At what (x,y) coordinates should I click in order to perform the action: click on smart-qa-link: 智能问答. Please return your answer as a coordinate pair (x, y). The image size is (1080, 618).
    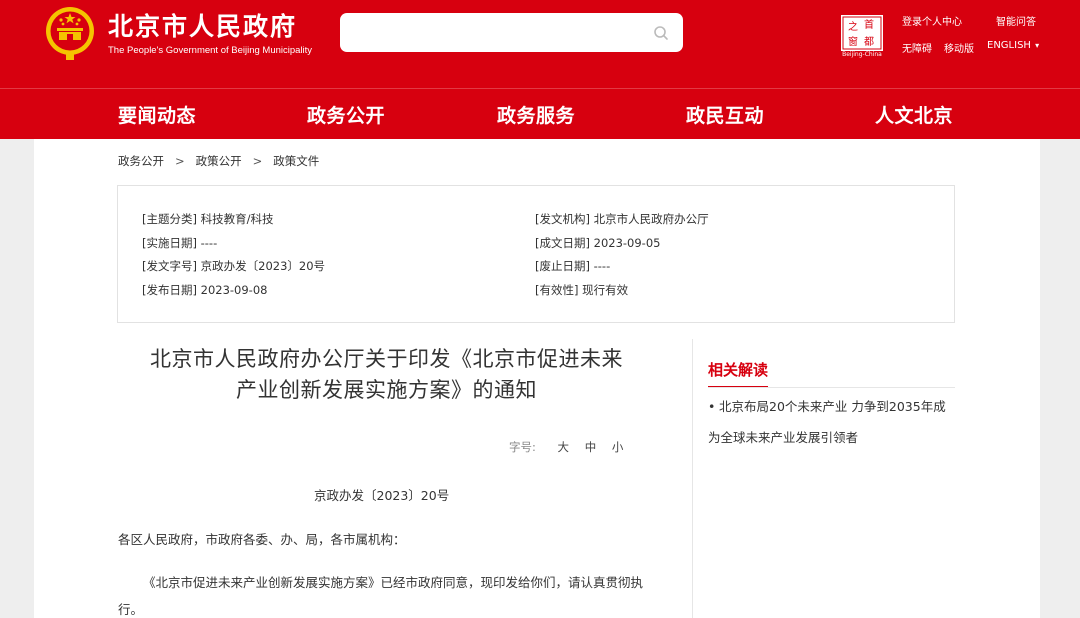
    Looking at the image, I should click on (1016, 20).